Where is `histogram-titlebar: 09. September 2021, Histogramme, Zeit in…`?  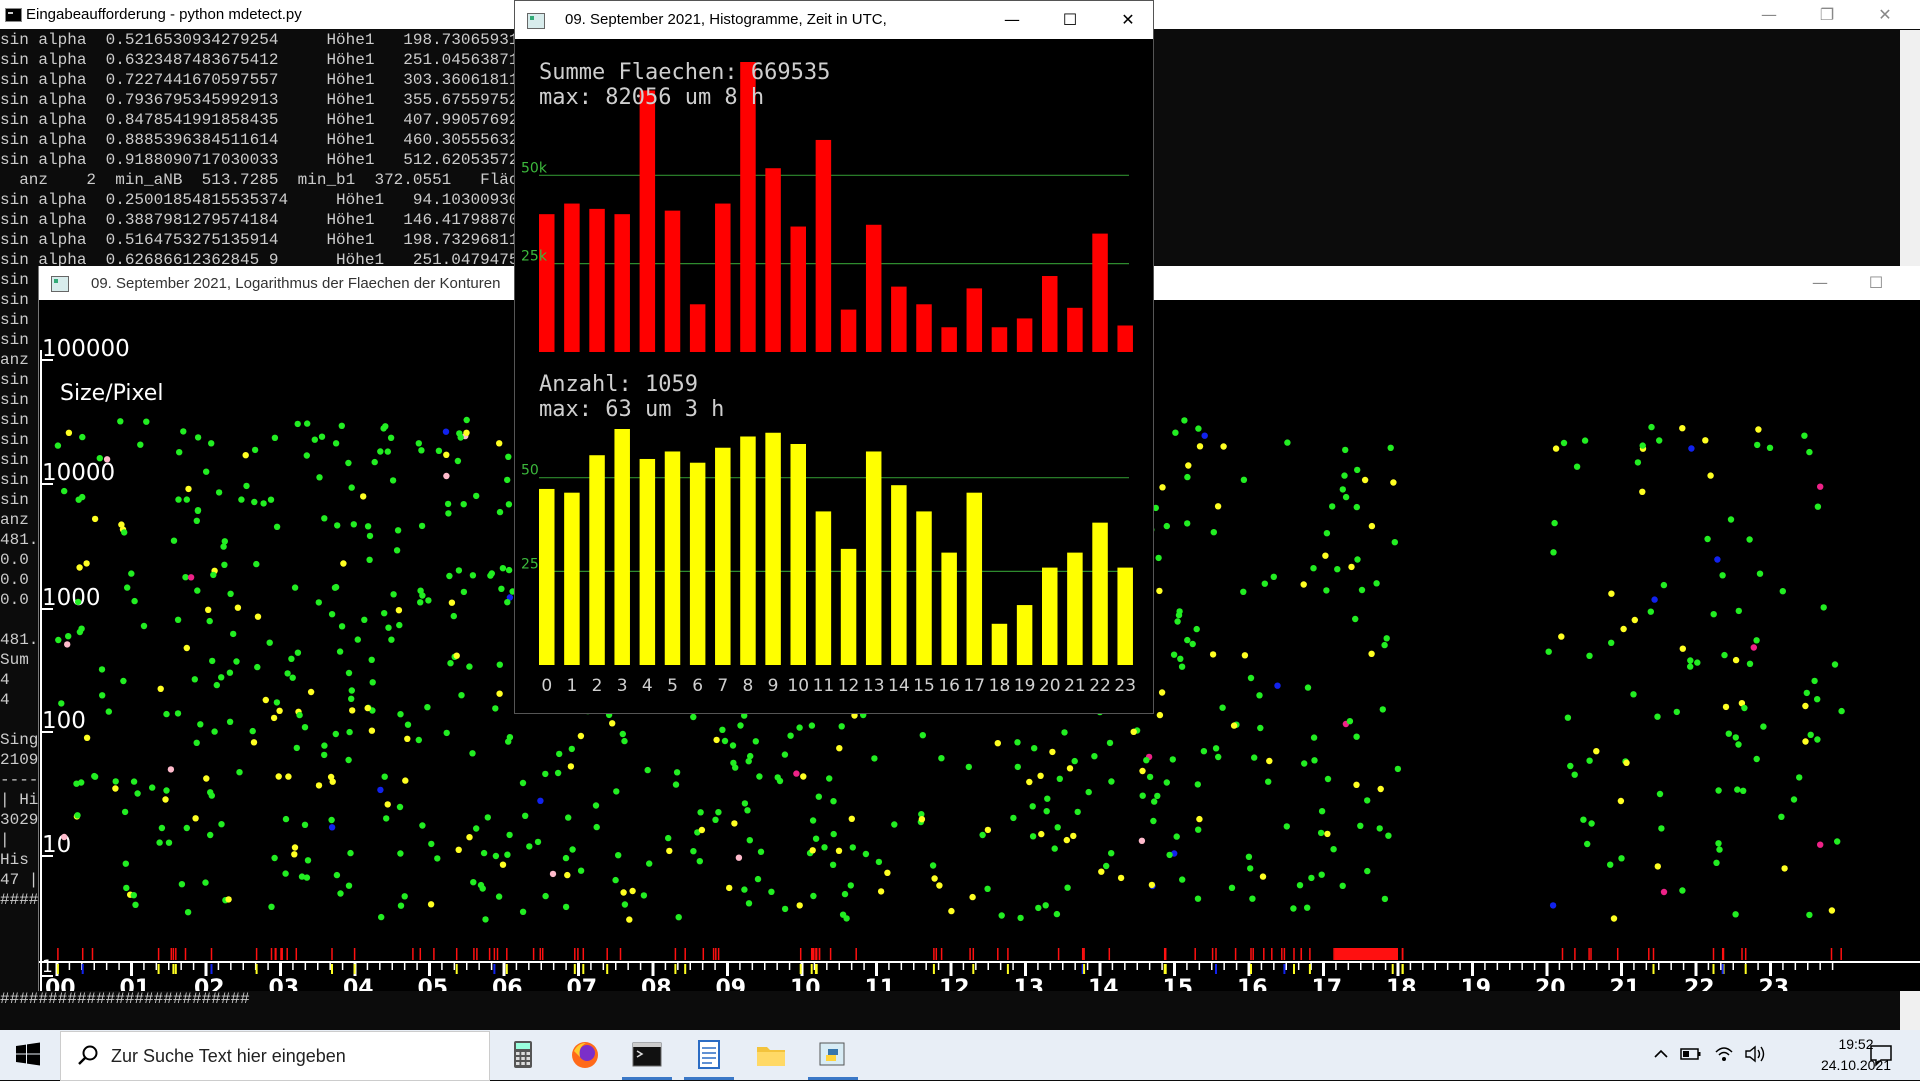
histogram-titlebar: 09. September 2021, Histogramme, Zeit in… is located at coordinates (834, 20).